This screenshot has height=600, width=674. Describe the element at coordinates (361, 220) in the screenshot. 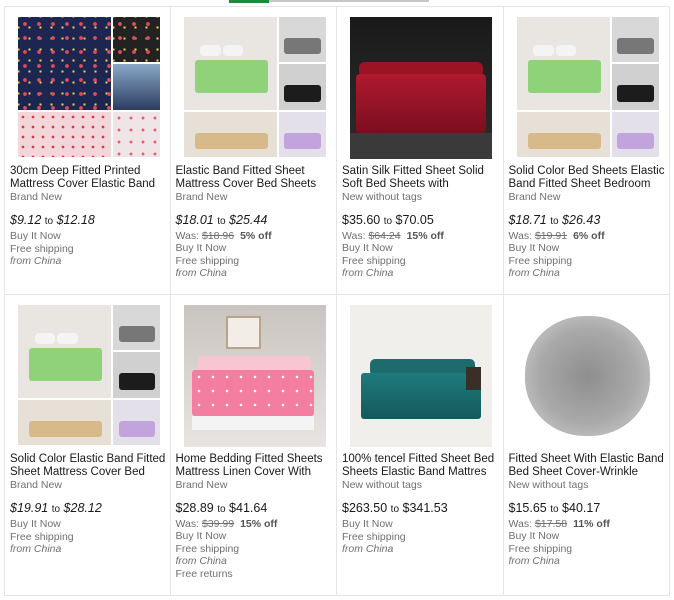

I see `price-low: $35.60` at that location.